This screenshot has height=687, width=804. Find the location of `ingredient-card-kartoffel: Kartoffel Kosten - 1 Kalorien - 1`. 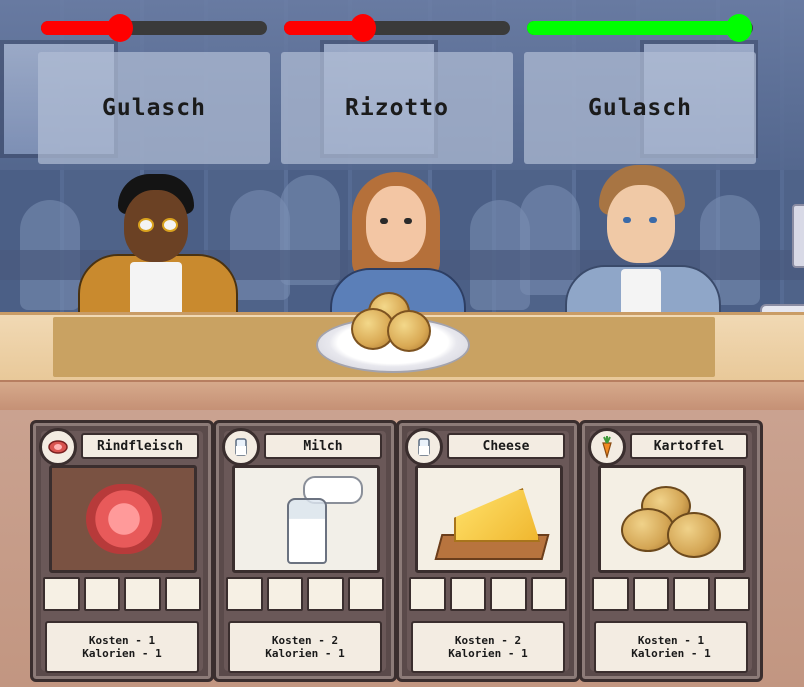

ingredient-card-kartoffel: Kartoffel Kosten - 1 Kalorien - 1 is located at coordinates (671, 551).